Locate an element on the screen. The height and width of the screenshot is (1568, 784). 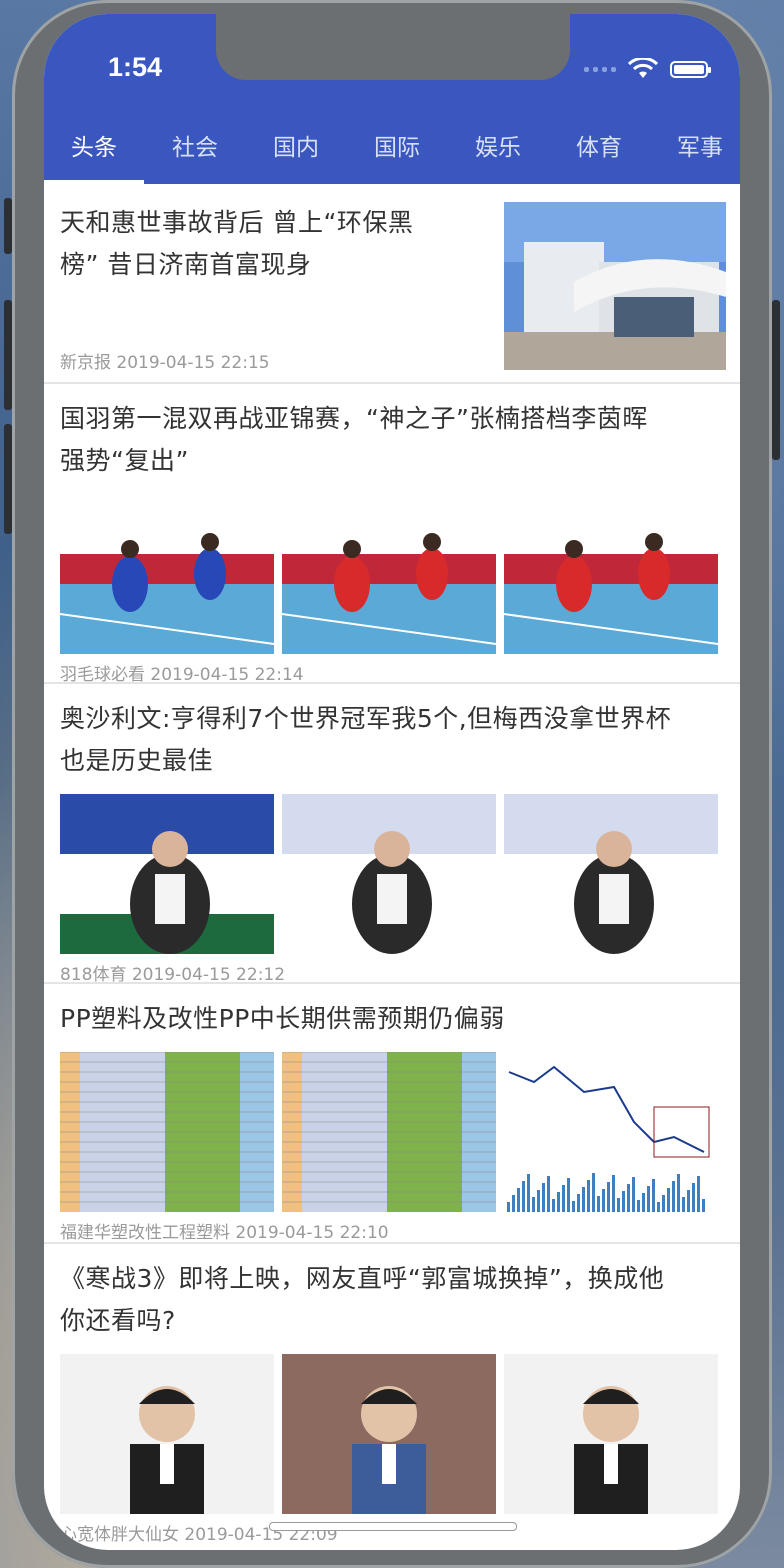
article-title-line: 你还看吗? is located at coordinates (118, 1320).